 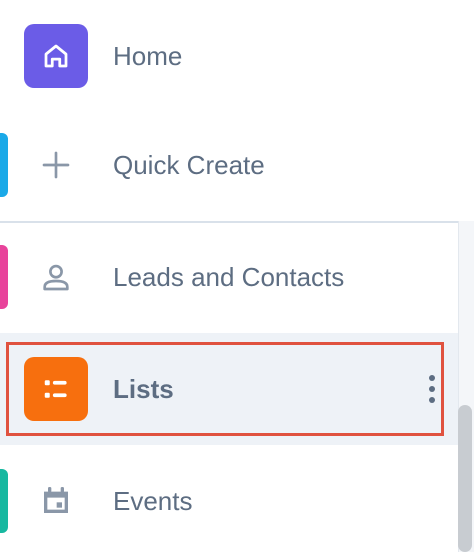 What do you see at coordinates (153, 501) in the screenshot?
I see `nav-item-label: Events` at bounding box center [153, 501].